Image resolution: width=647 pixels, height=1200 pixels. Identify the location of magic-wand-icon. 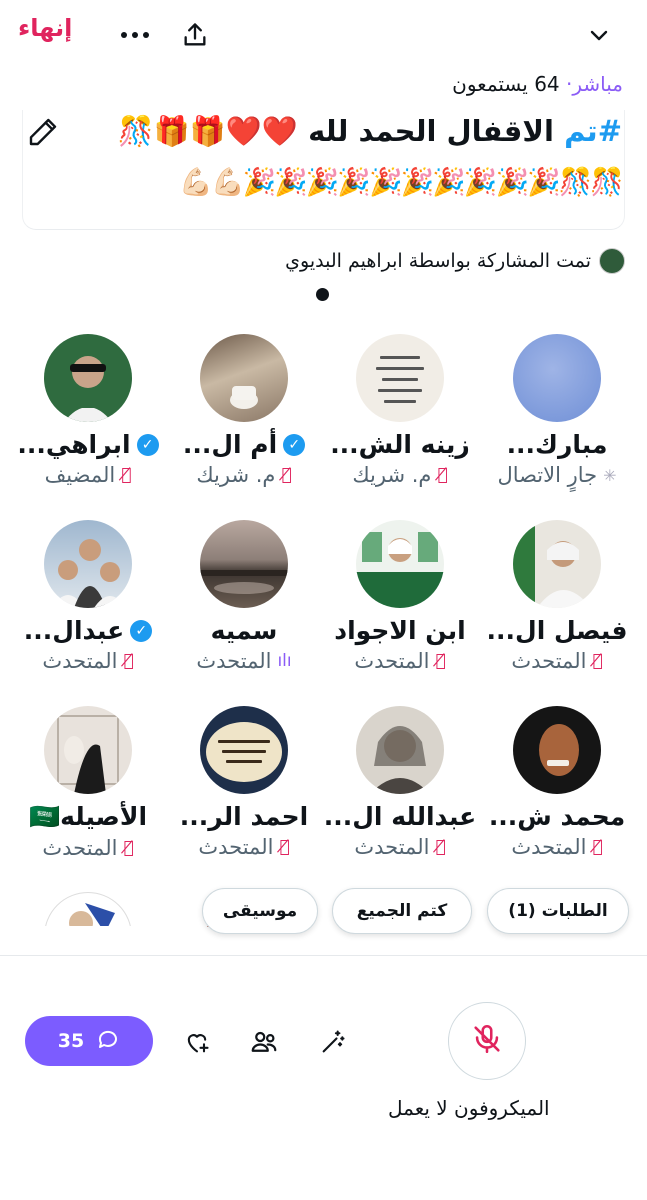
(333, 1042).